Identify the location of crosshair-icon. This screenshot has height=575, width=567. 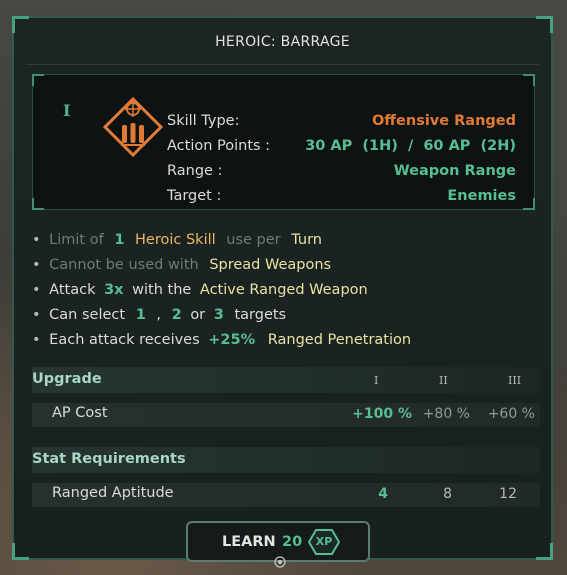
(280, 562).